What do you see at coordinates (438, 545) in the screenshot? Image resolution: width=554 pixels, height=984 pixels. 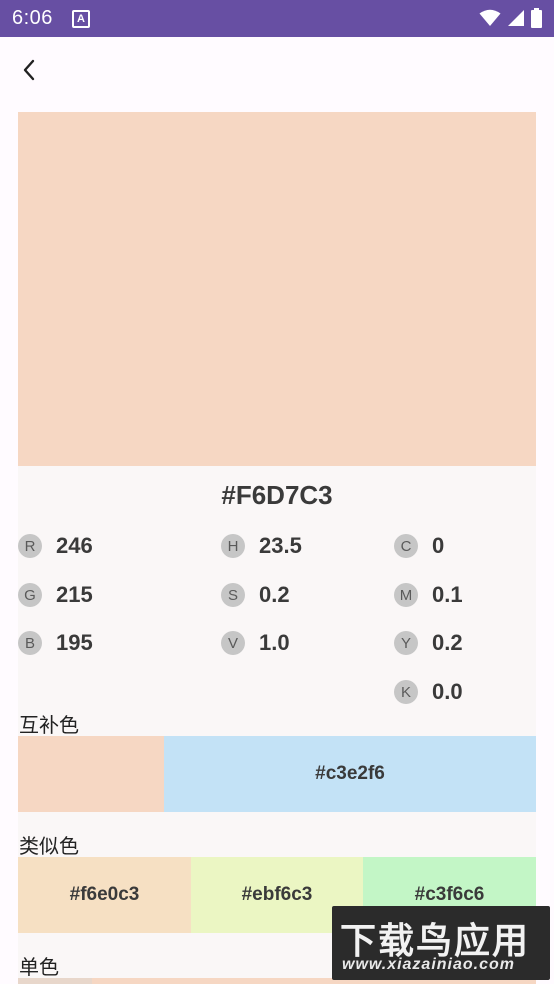 I see `value-c-number: 0` at bounding box center [438, 545].